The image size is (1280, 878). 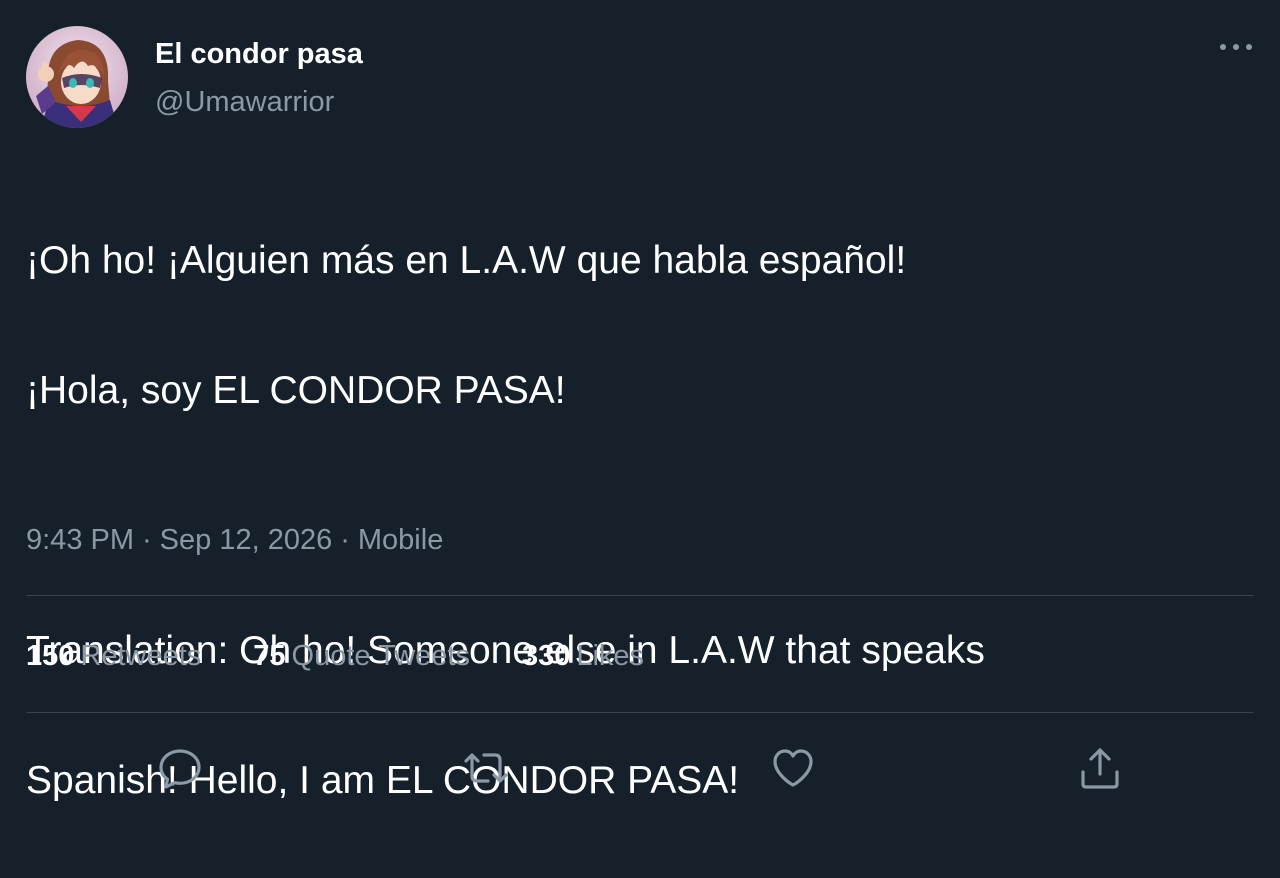 I want to click on quote-tweets-count: 75, so click(x=269, y=656).